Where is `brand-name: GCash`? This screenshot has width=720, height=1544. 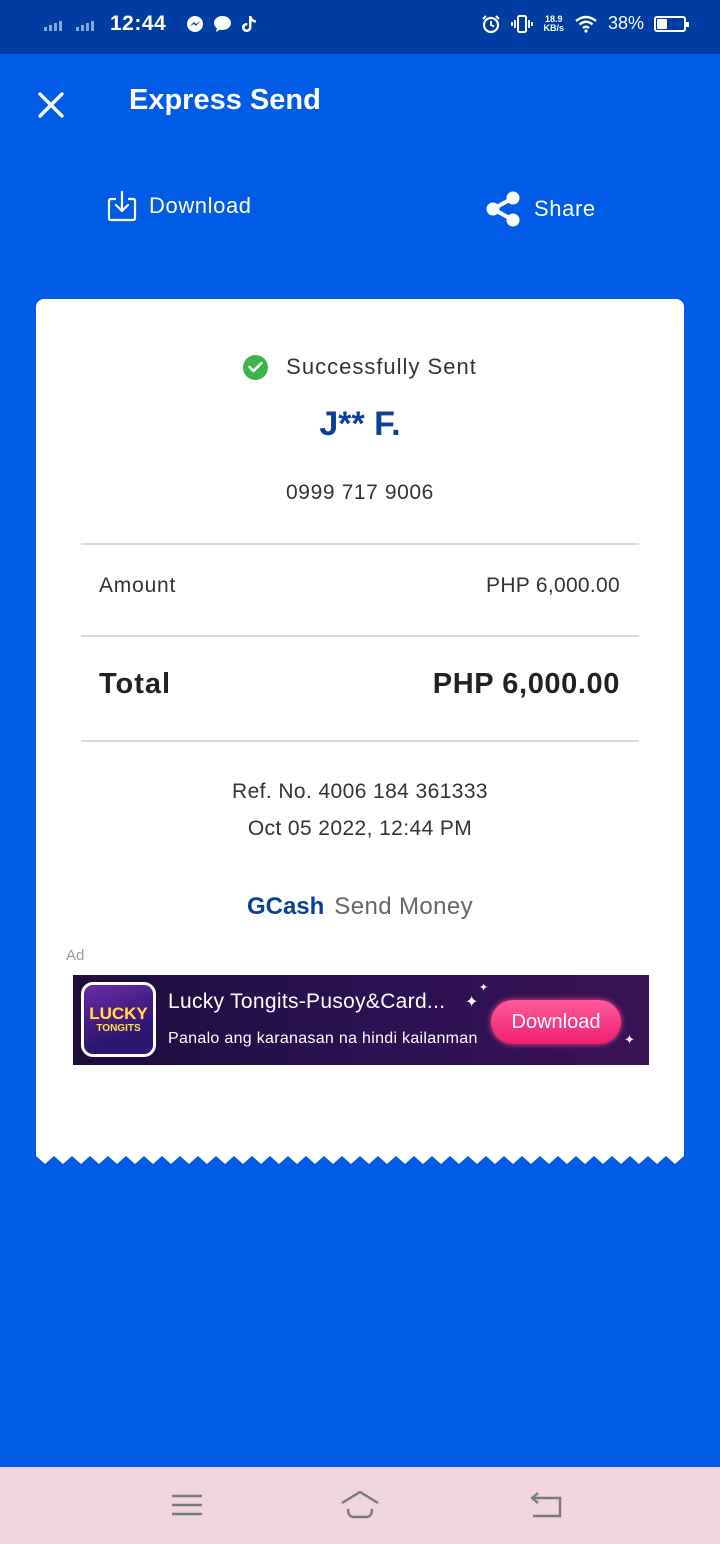 brand-name: GCash is located at coordinates (285, 906).